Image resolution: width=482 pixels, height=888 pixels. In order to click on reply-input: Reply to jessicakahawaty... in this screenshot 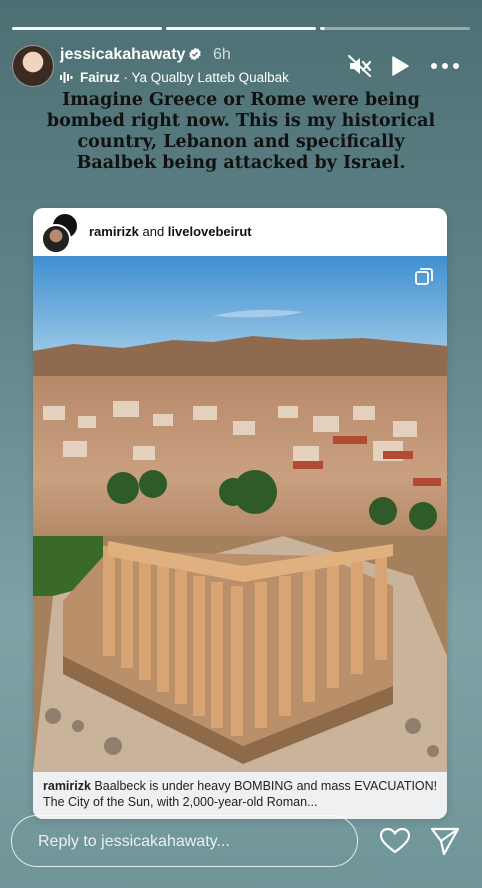, I will do `click(184, 841)`.